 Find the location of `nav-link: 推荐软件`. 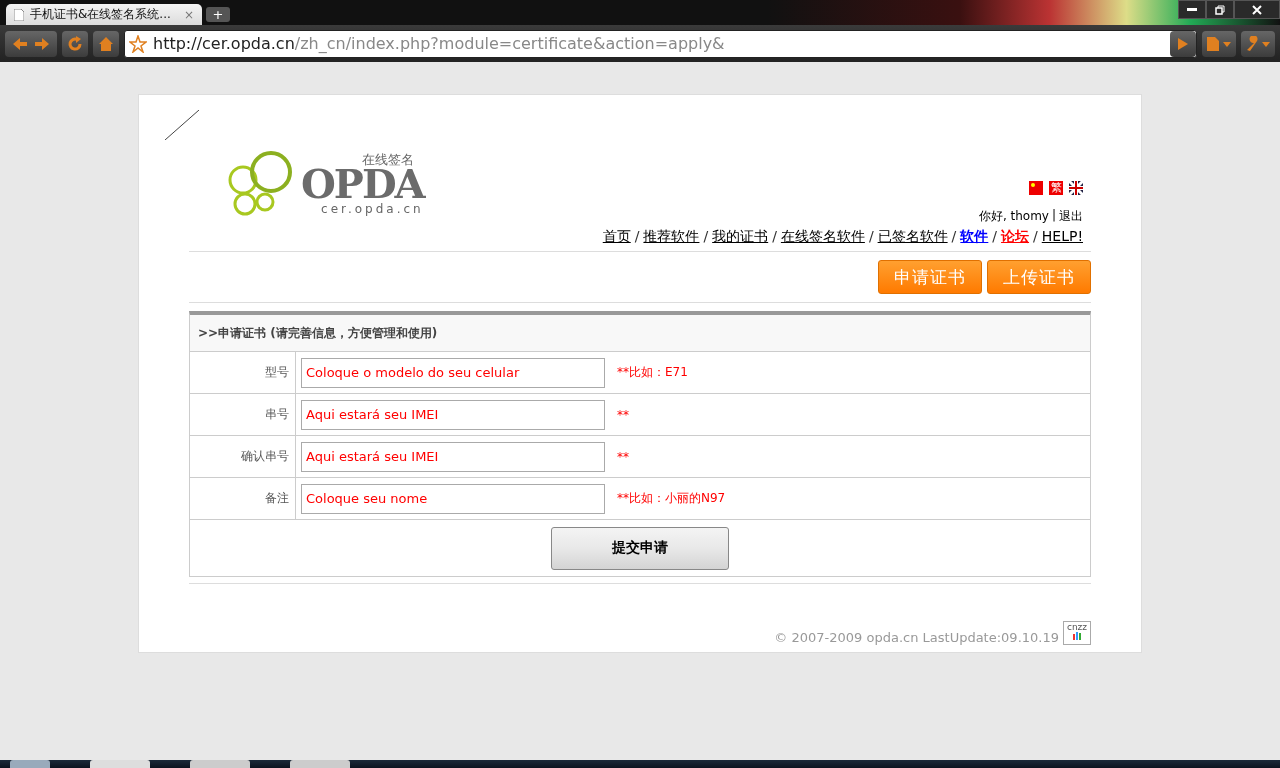

nav-link: 推荐软件 is located at coordinates (671, 237).